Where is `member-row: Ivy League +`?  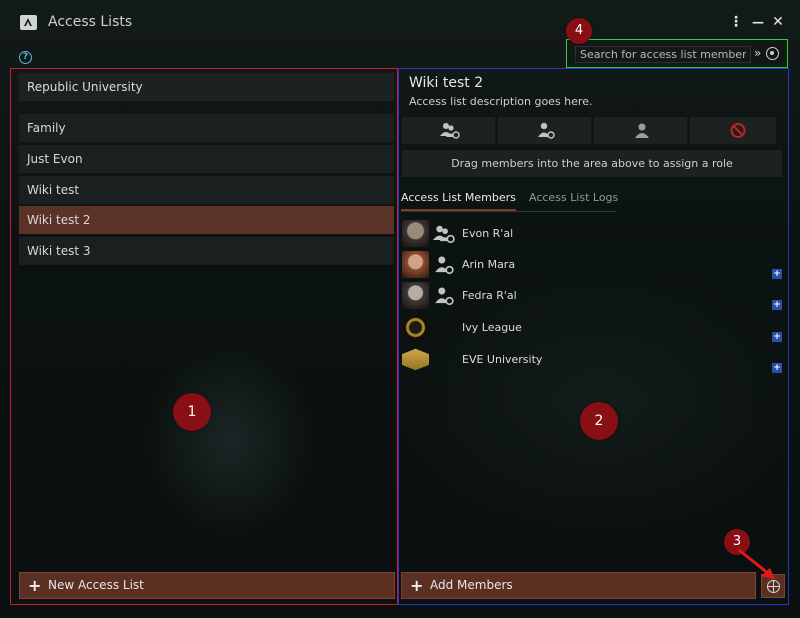 member-row: Ivy League + is located at coordinates (594, 328).